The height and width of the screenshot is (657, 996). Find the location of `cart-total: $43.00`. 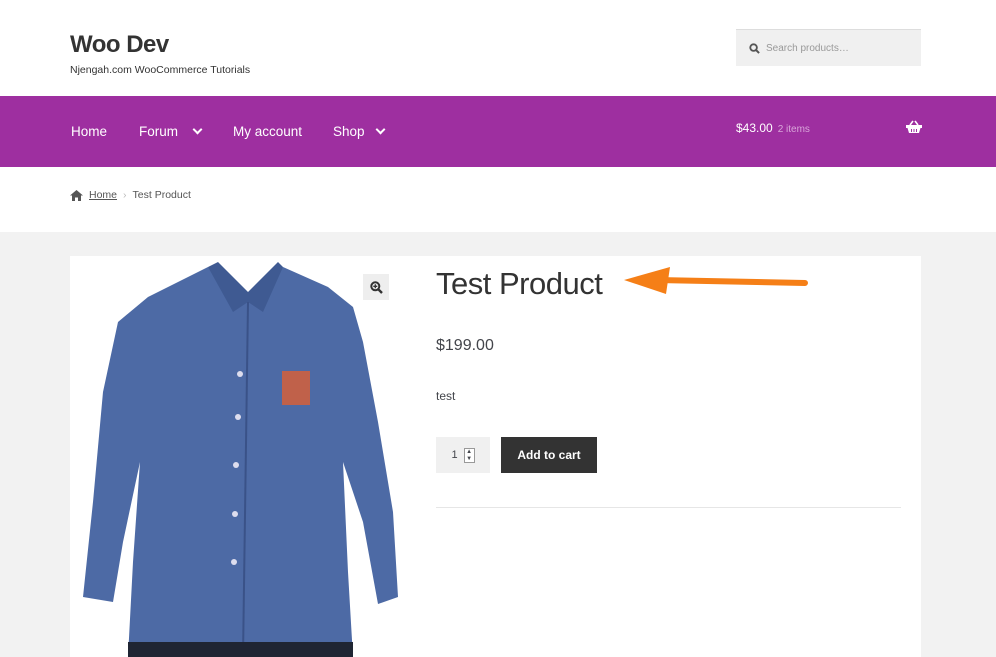

cart-total: $43.00 is located at coordinates (754, 128).